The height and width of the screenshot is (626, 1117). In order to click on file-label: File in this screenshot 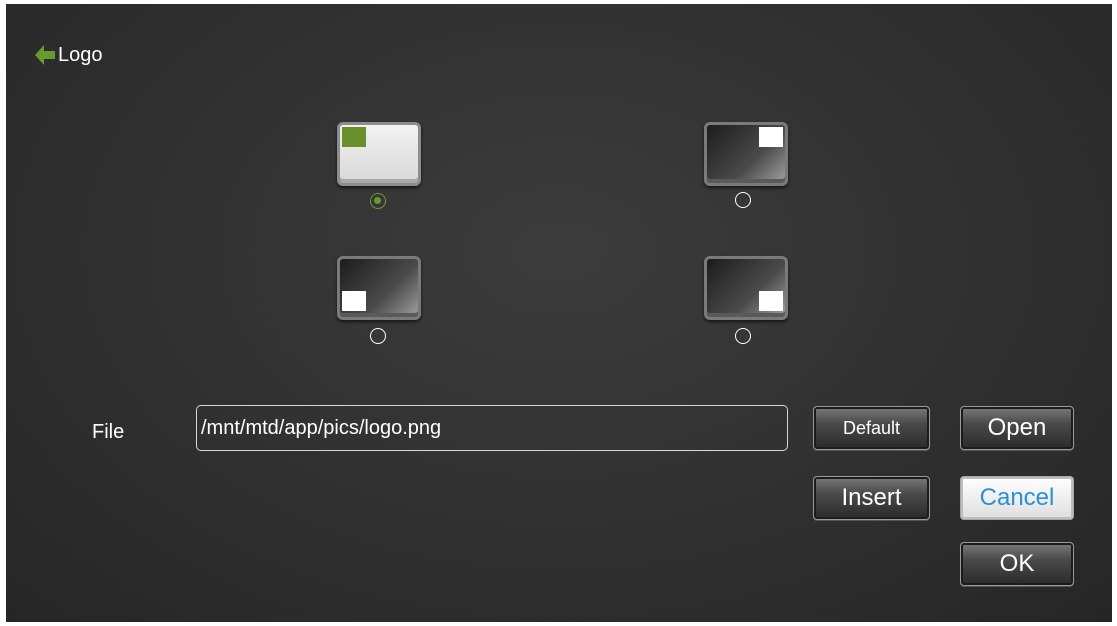, I will do `click(108, 432)`.